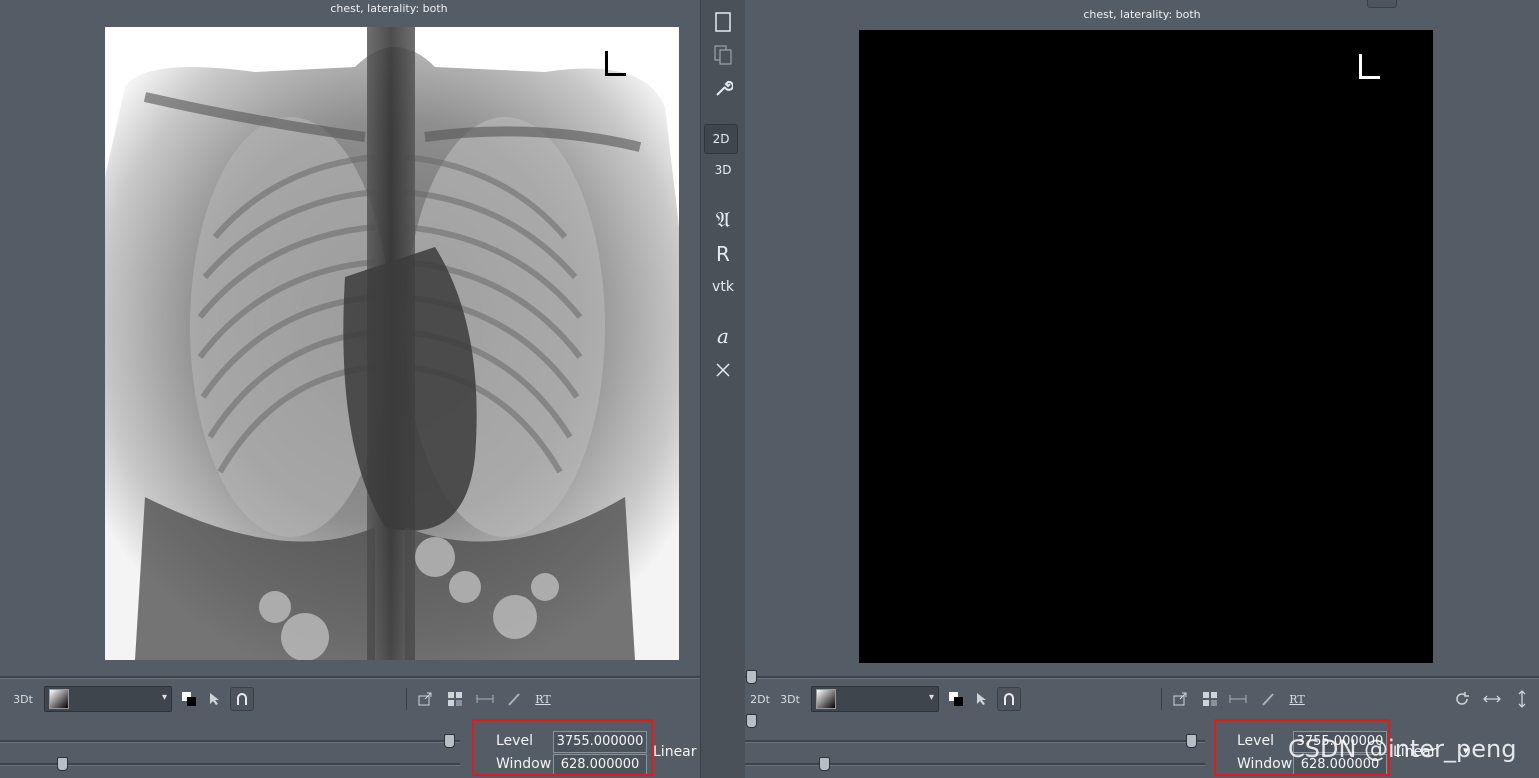 This screenshot has height=778, width=1539. Describe the element at coordinates (751, 677) in the screenshot. I see `right-frame-slider-handle` at that location.